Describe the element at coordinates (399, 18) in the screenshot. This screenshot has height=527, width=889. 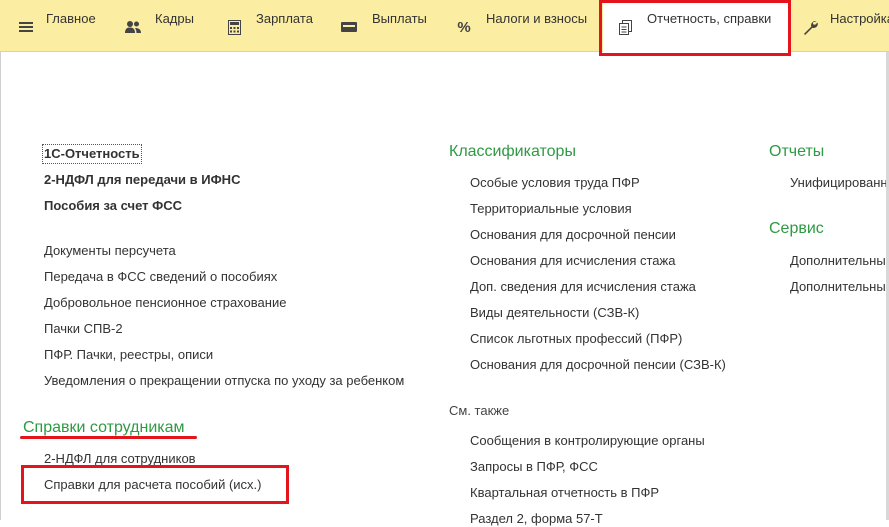
I see `menu-tab-label: Выплаты` at that location.